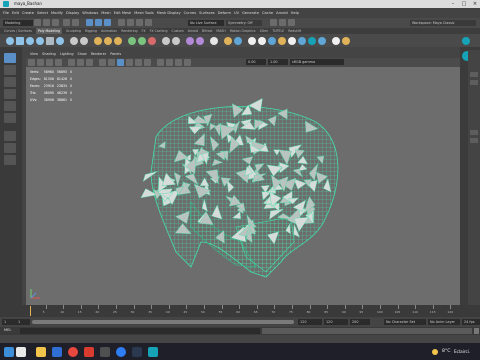 Image resolution: width=480 pixels, height=360 pixels. I want to click on file-explorer-icon, so click(41, 352).